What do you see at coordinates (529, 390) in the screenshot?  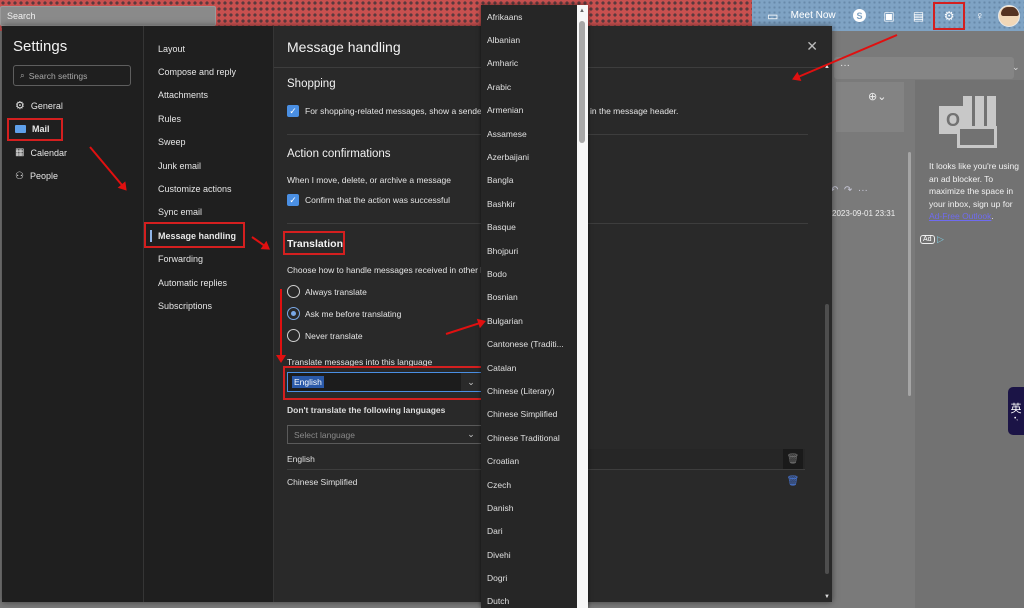 I see `language-option: Chinese (Literary)` at bounding box center [529, 390].